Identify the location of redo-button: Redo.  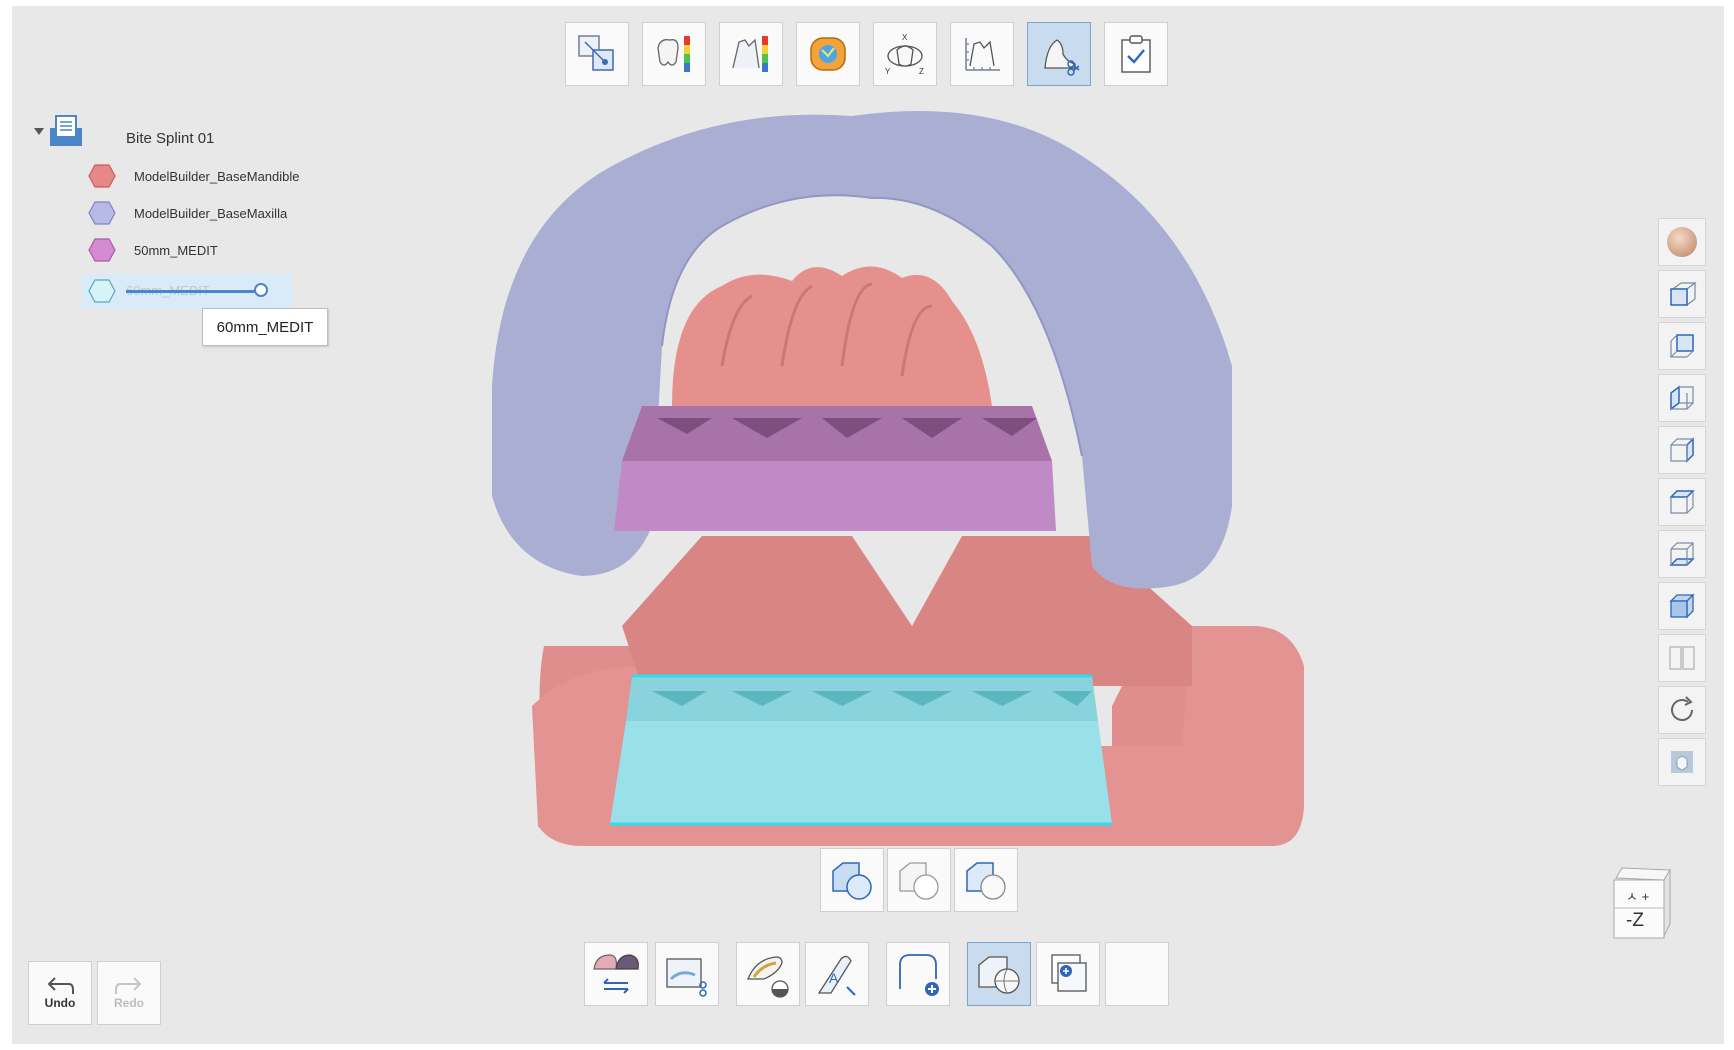
(129, 993).